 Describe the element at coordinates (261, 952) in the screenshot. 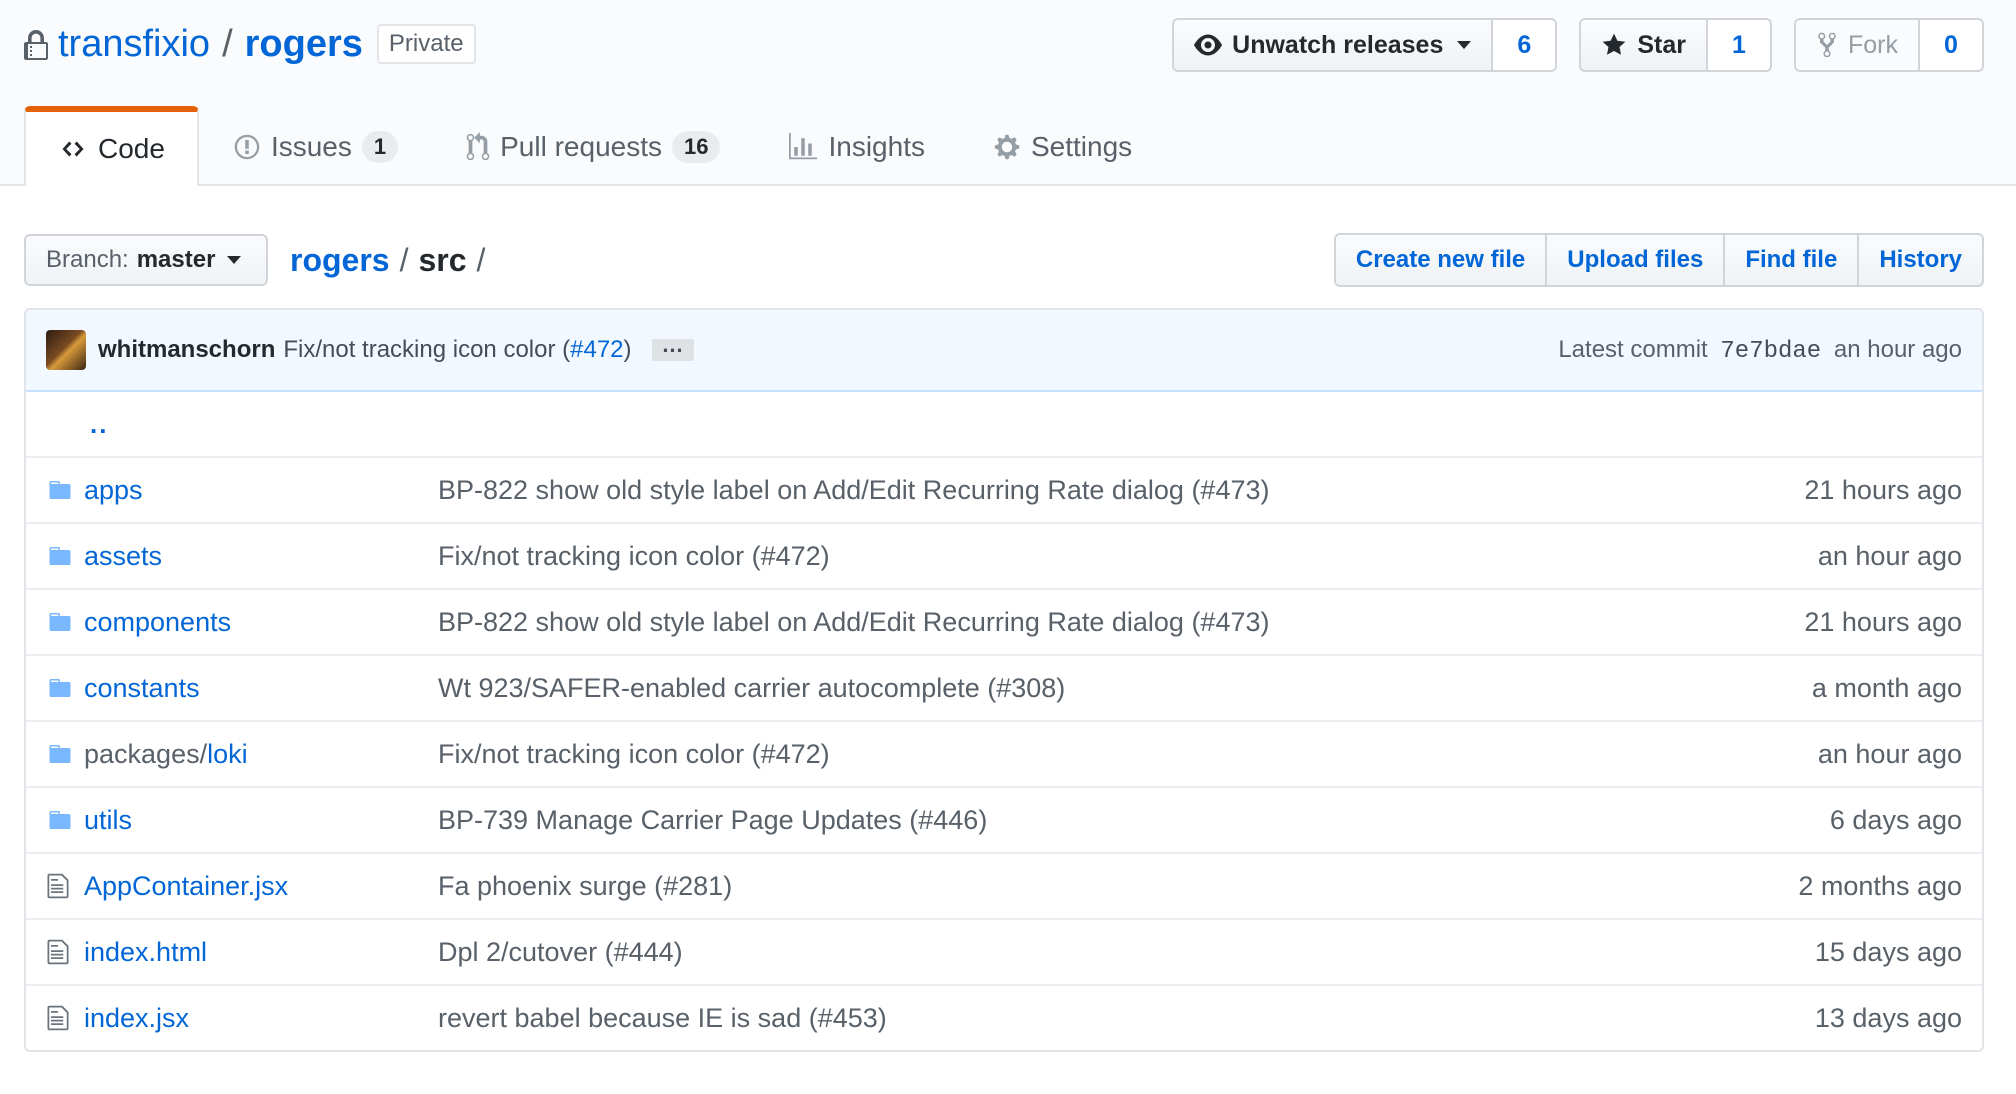

I see `file-name-cell: index.html` at that location.